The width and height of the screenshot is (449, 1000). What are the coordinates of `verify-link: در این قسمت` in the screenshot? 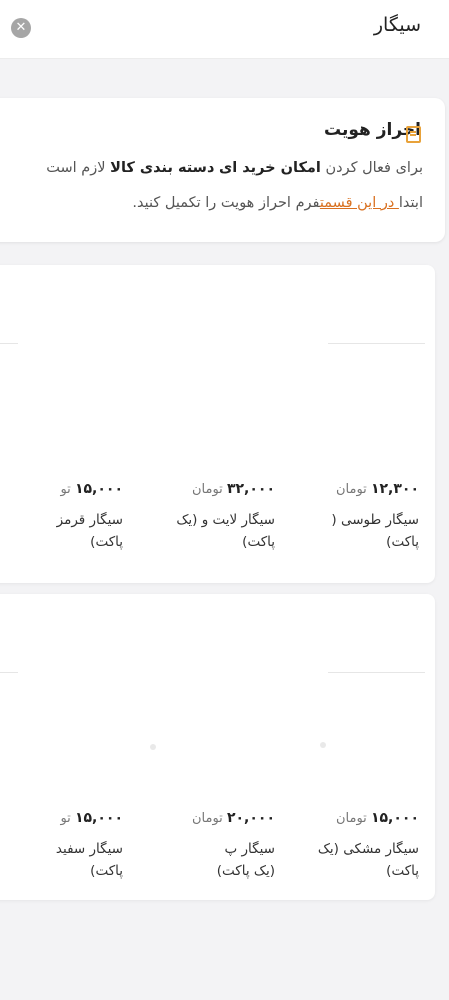 It's located at (359, 203).